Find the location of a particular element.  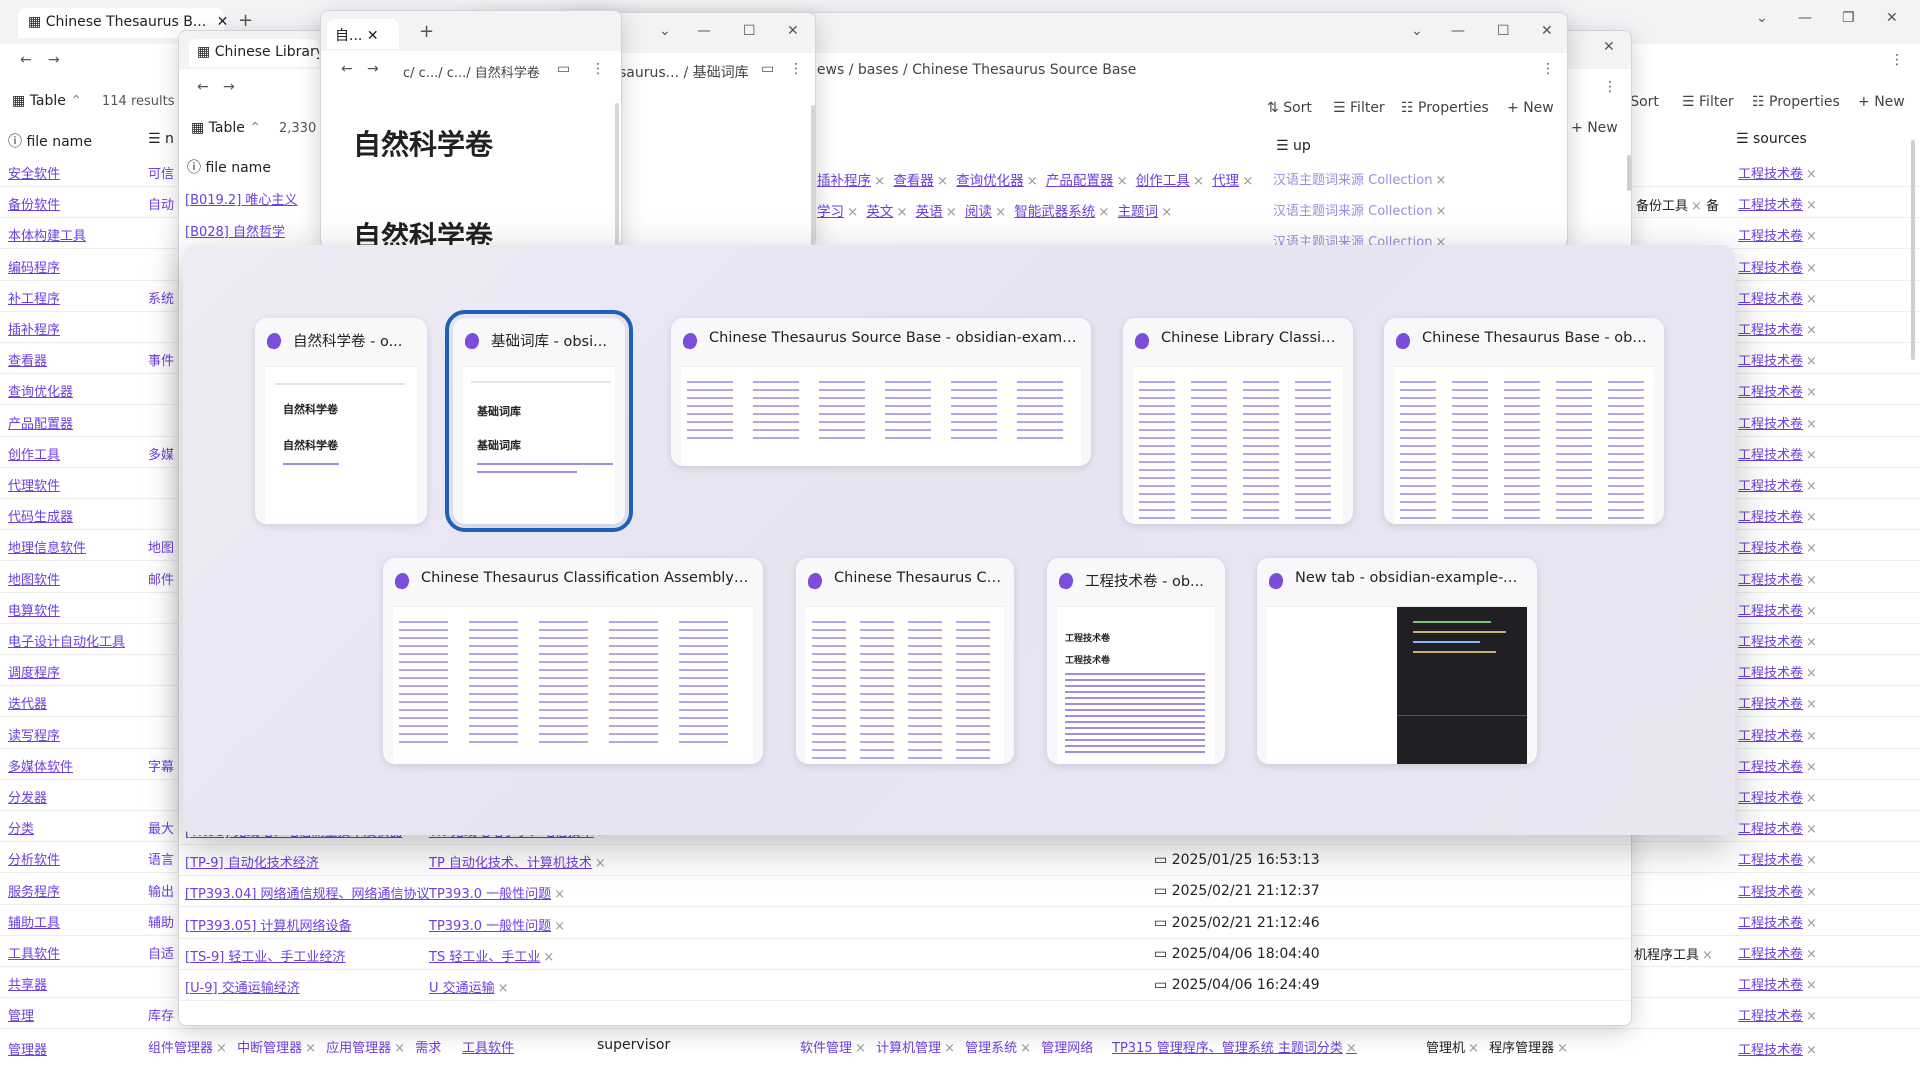

tag-value: 系统 is located at coordinates (163, 297).